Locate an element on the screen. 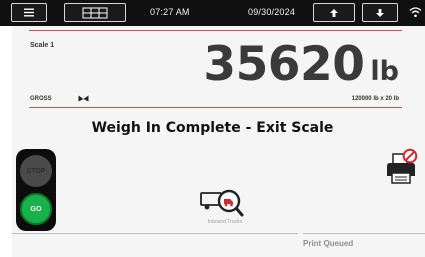 The width and height of the screenshot is (425, 257). scale-name: Scale 1 is located at coordinates (42, 45).